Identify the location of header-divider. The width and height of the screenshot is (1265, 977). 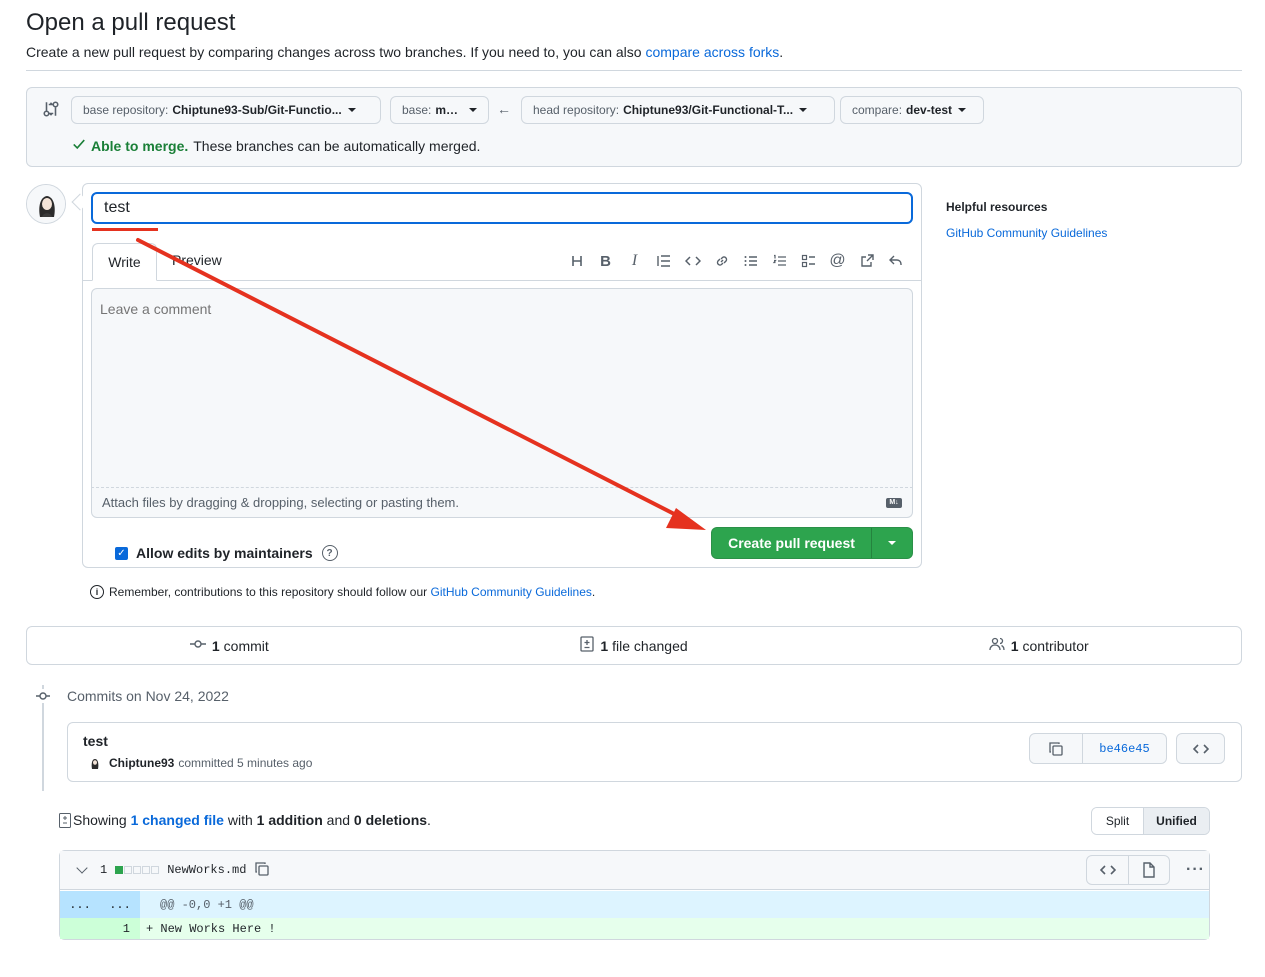
(634, 70).